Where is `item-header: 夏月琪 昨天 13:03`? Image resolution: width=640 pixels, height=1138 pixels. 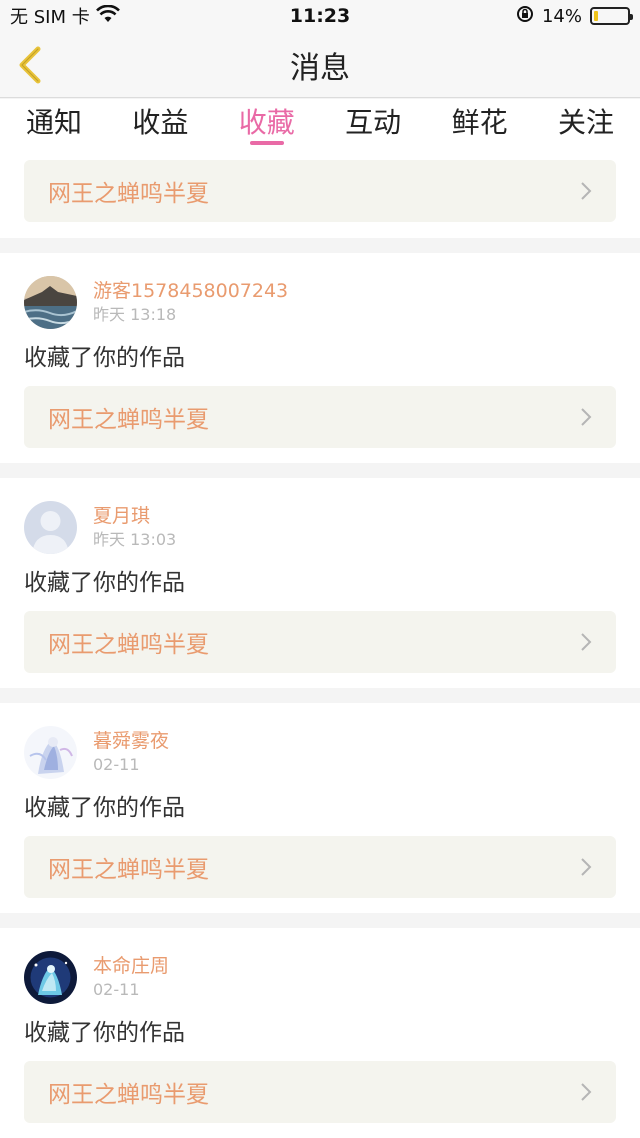 item-header: 夏月琪 昨天 13:03 is located at coordinates (320, 527).